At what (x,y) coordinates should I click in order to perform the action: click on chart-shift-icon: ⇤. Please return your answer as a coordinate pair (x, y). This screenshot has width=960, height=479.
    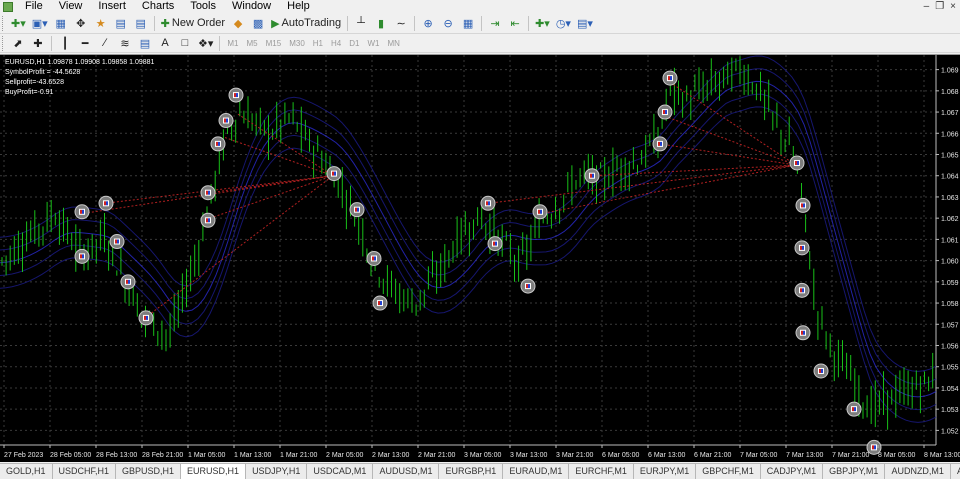
    Looking at the image, I should click on (515, 23).